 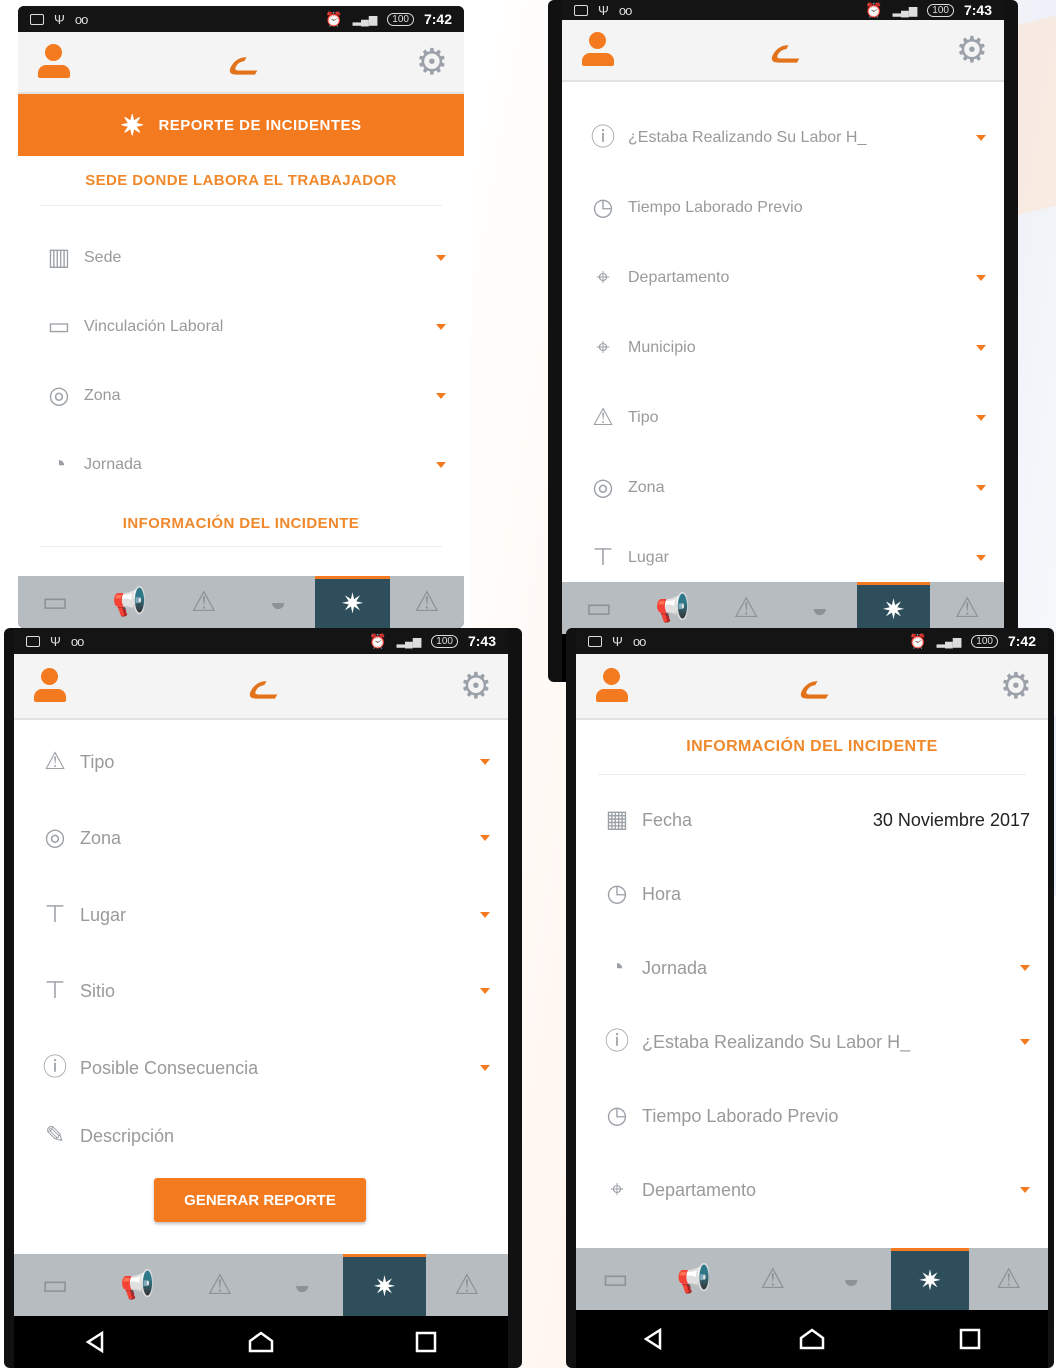 I want to click on hora-field: ◷ Hora, so click(x=814, y=894).